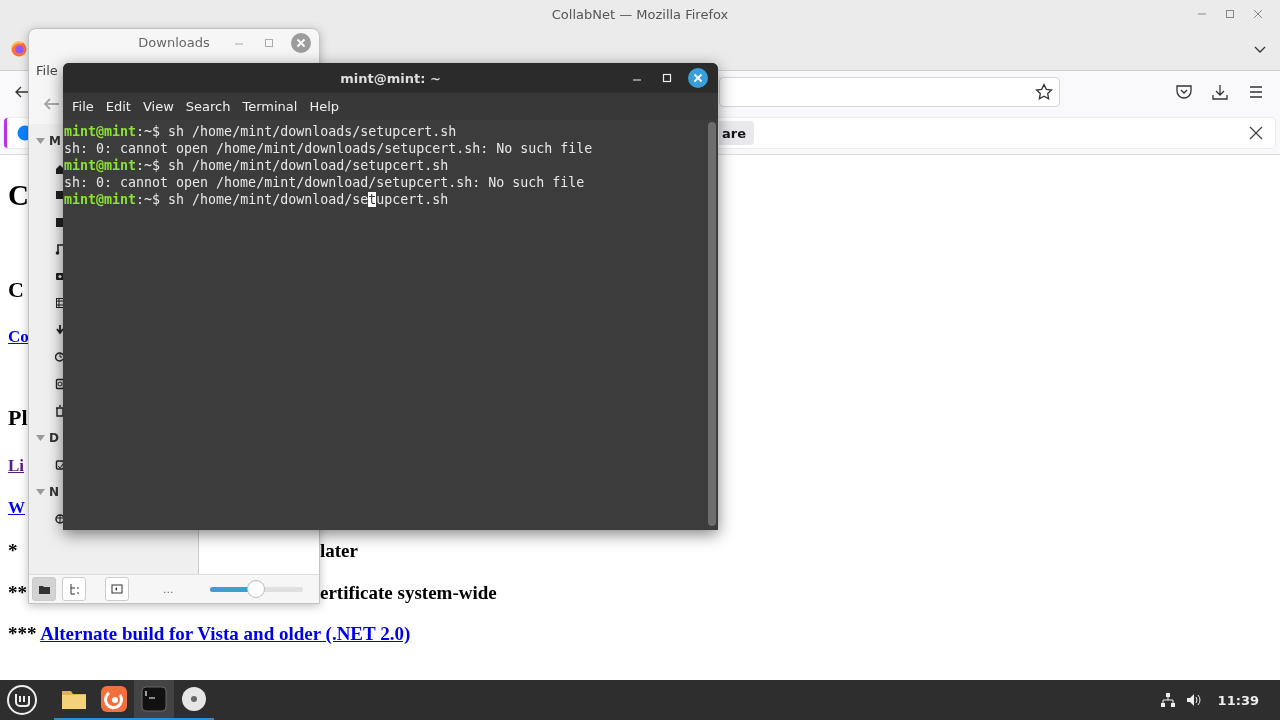 The width and height of the screenshot is (1280, 720). Describe the element at coordinates (174, 42) in the screenshot. I see `window-title: Downloads` at that location.